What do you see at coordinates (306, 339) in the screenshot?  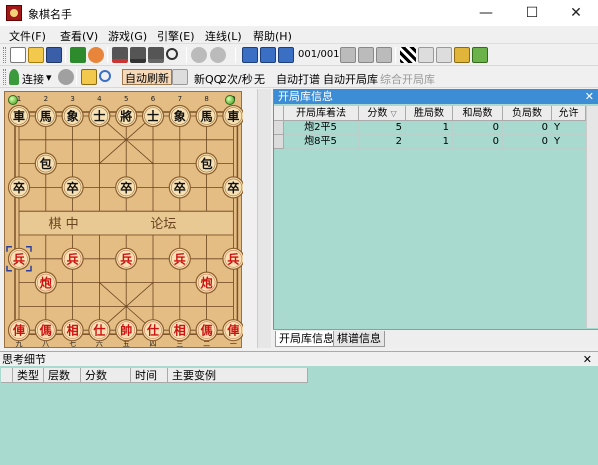 I see `tab-opening-info: 开局库信息` at bounding box center [306, 339].